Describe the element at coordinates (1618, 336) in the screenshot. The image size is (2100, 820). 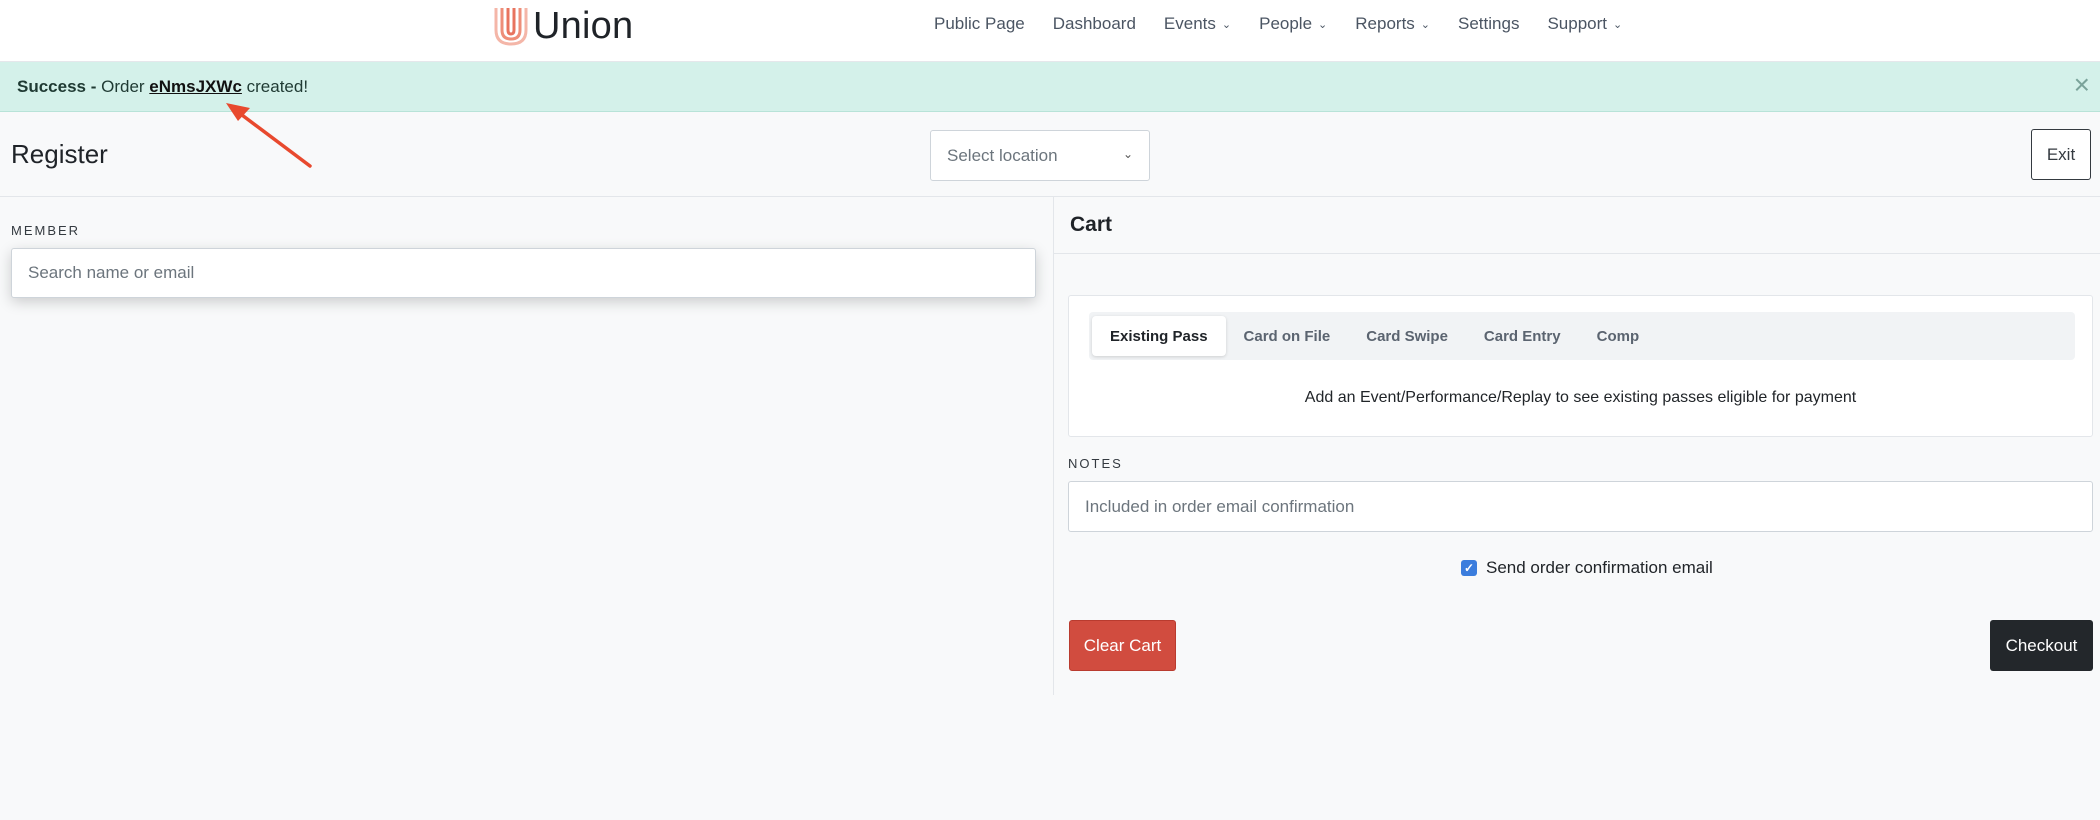
I see `tab-comp: Comp` at that location.